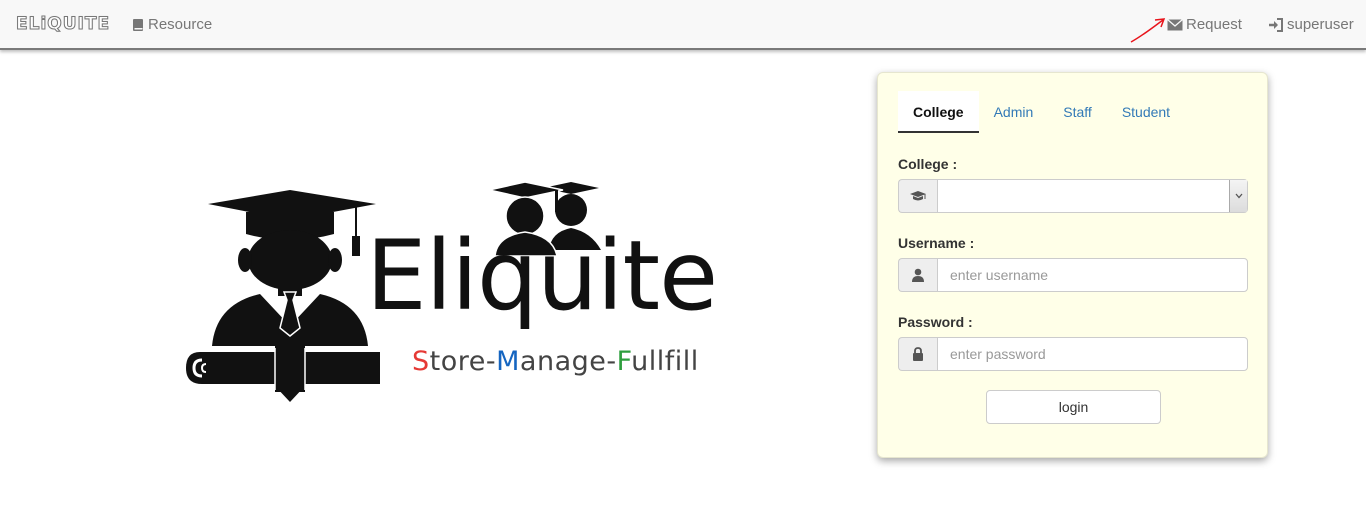  What do you see at coordinates (936, 243) in the screenshot?
I see `username-label: Username :` at bounding box center [936, 243].